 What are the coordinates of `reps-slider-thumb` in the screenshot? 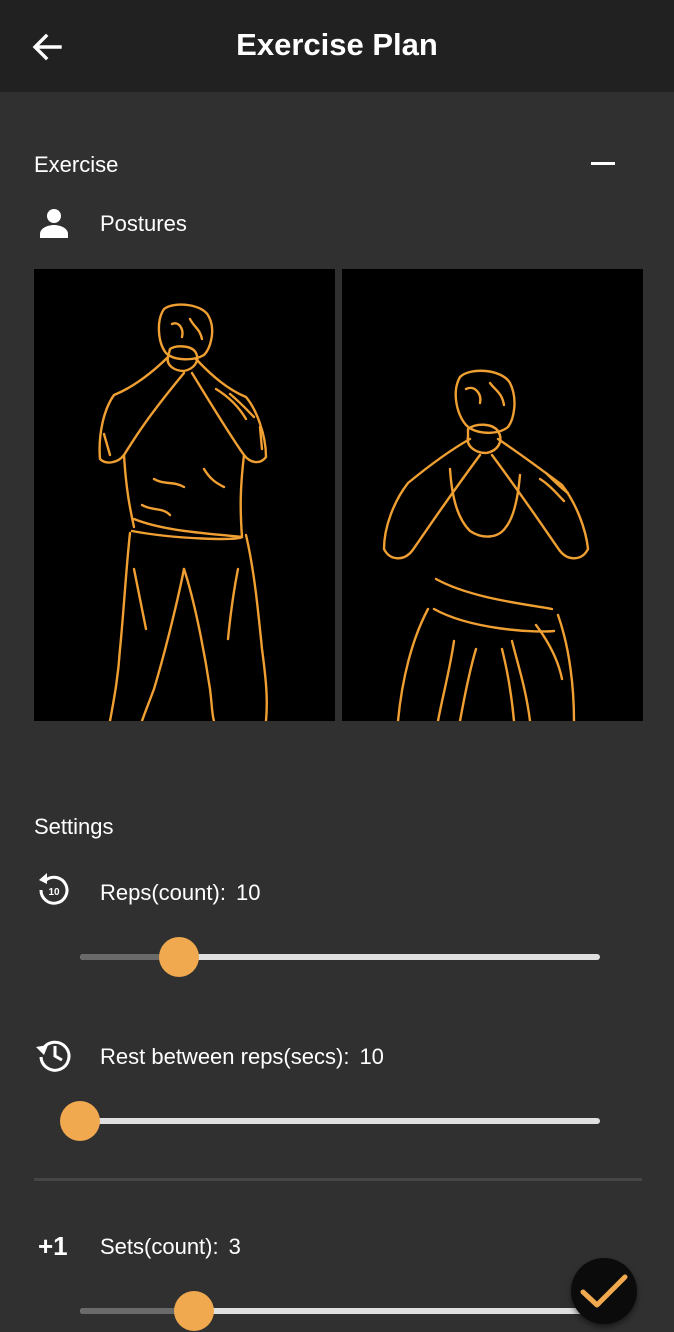 It's located at (178, 957).